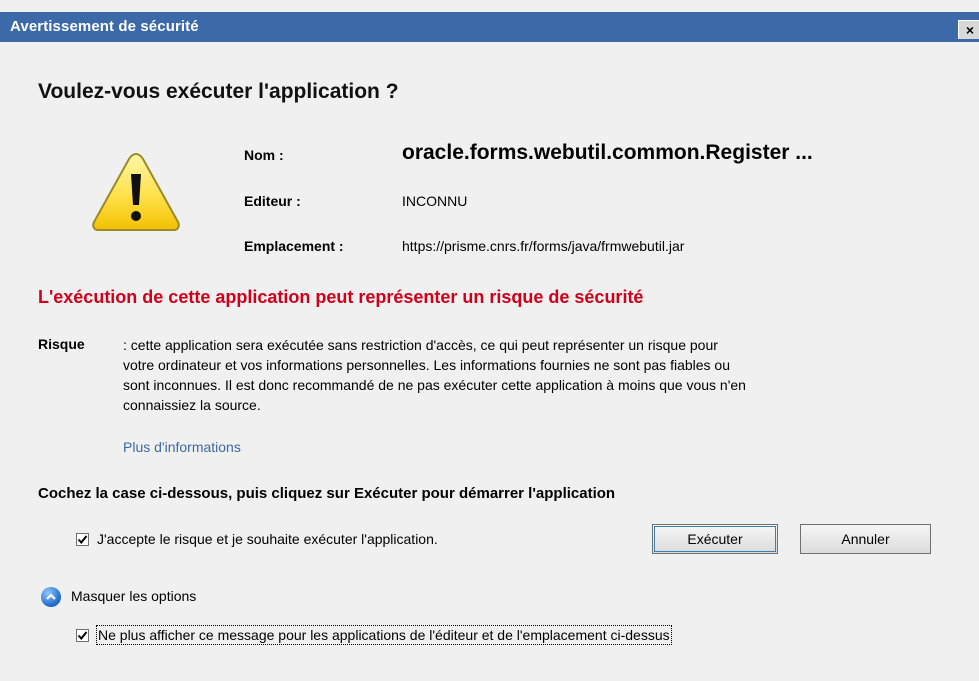 This screenshot has width=979, height=681. What do you see at coordinates (264, 155) in the screenshot?
I see `name-label: Nom :` at bounding box center [264, 155].